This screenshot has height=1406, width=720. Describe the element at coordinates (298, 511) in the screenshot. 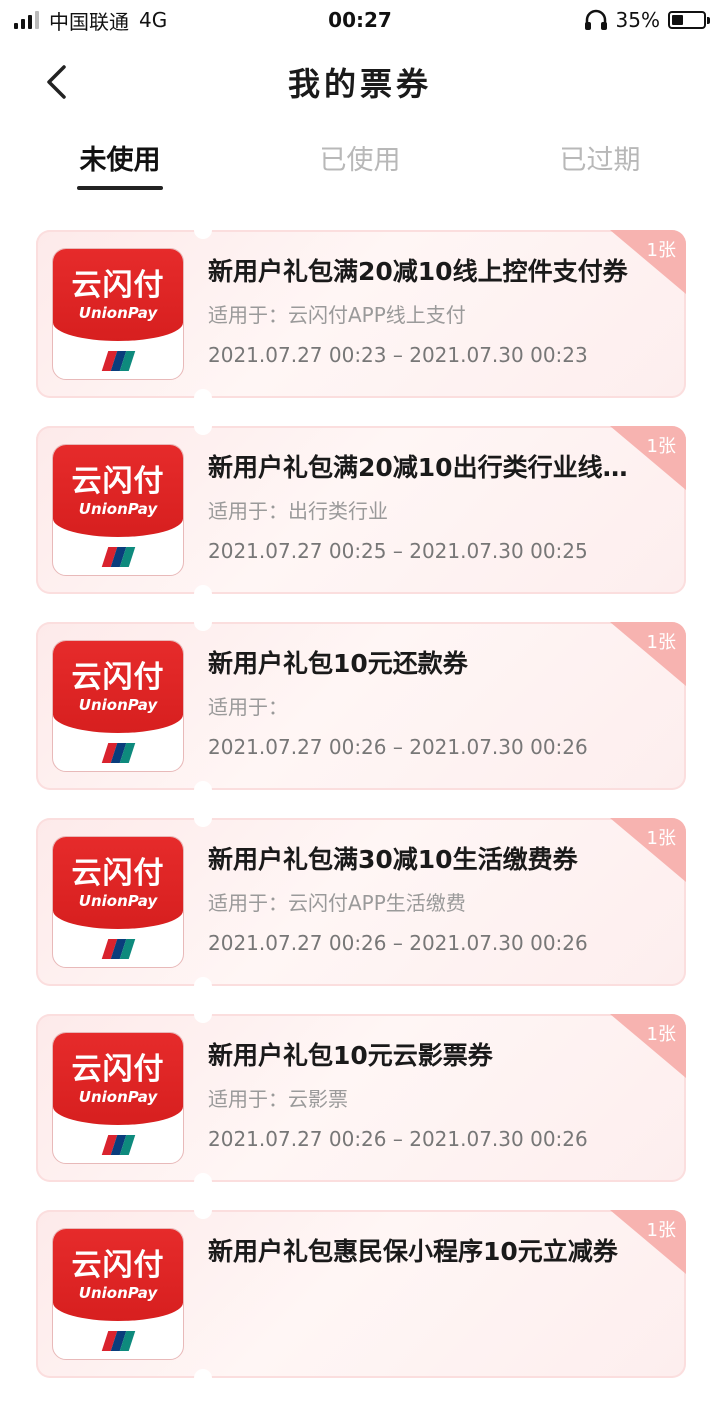

I see `coupon-scope: 适用于：出行类行业` at that location.